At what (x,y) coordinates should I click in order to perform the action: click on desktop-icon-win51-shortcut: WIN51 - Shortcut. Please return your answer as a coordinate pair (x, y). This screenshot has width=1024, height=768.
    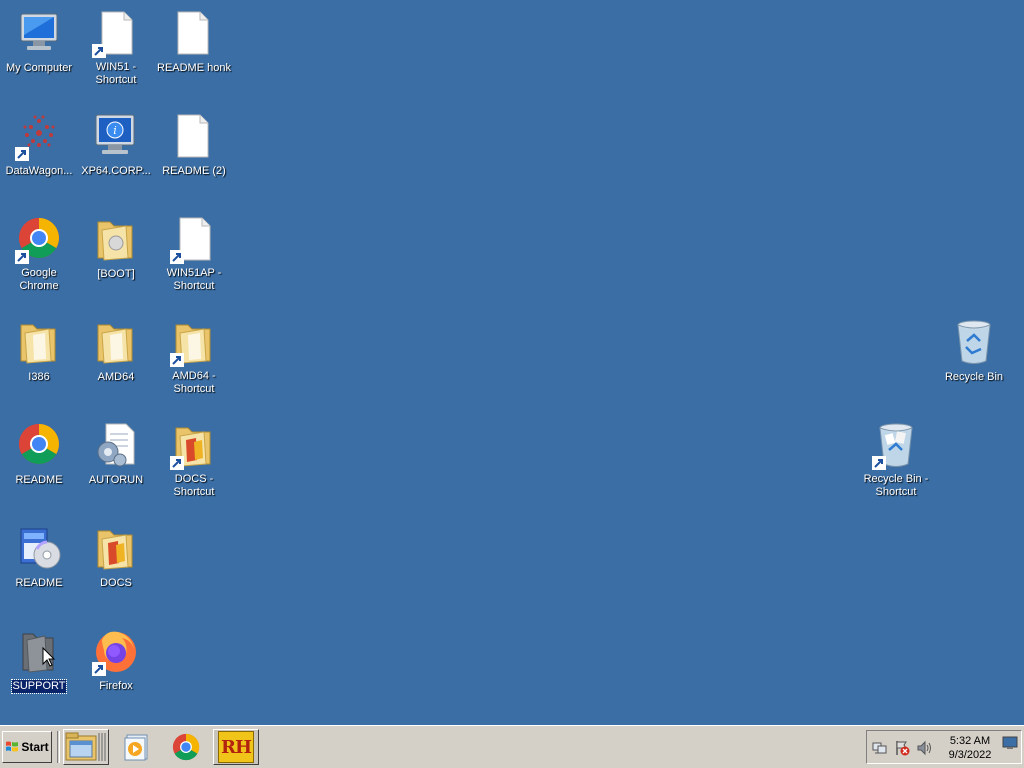
    Looking at the image, I should click on (116, 49).